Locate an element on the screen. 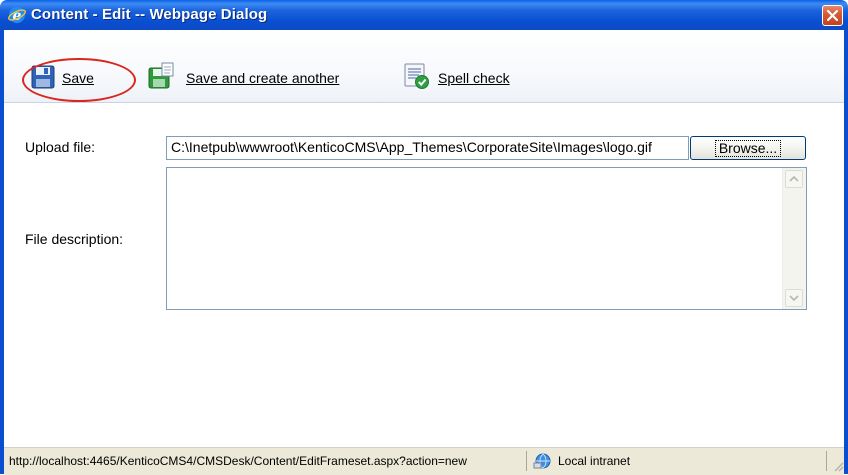 The image size is (848, 475). title-bar: e Content - Edit -- Webpage Dialog is located at coordinates (424, 15).